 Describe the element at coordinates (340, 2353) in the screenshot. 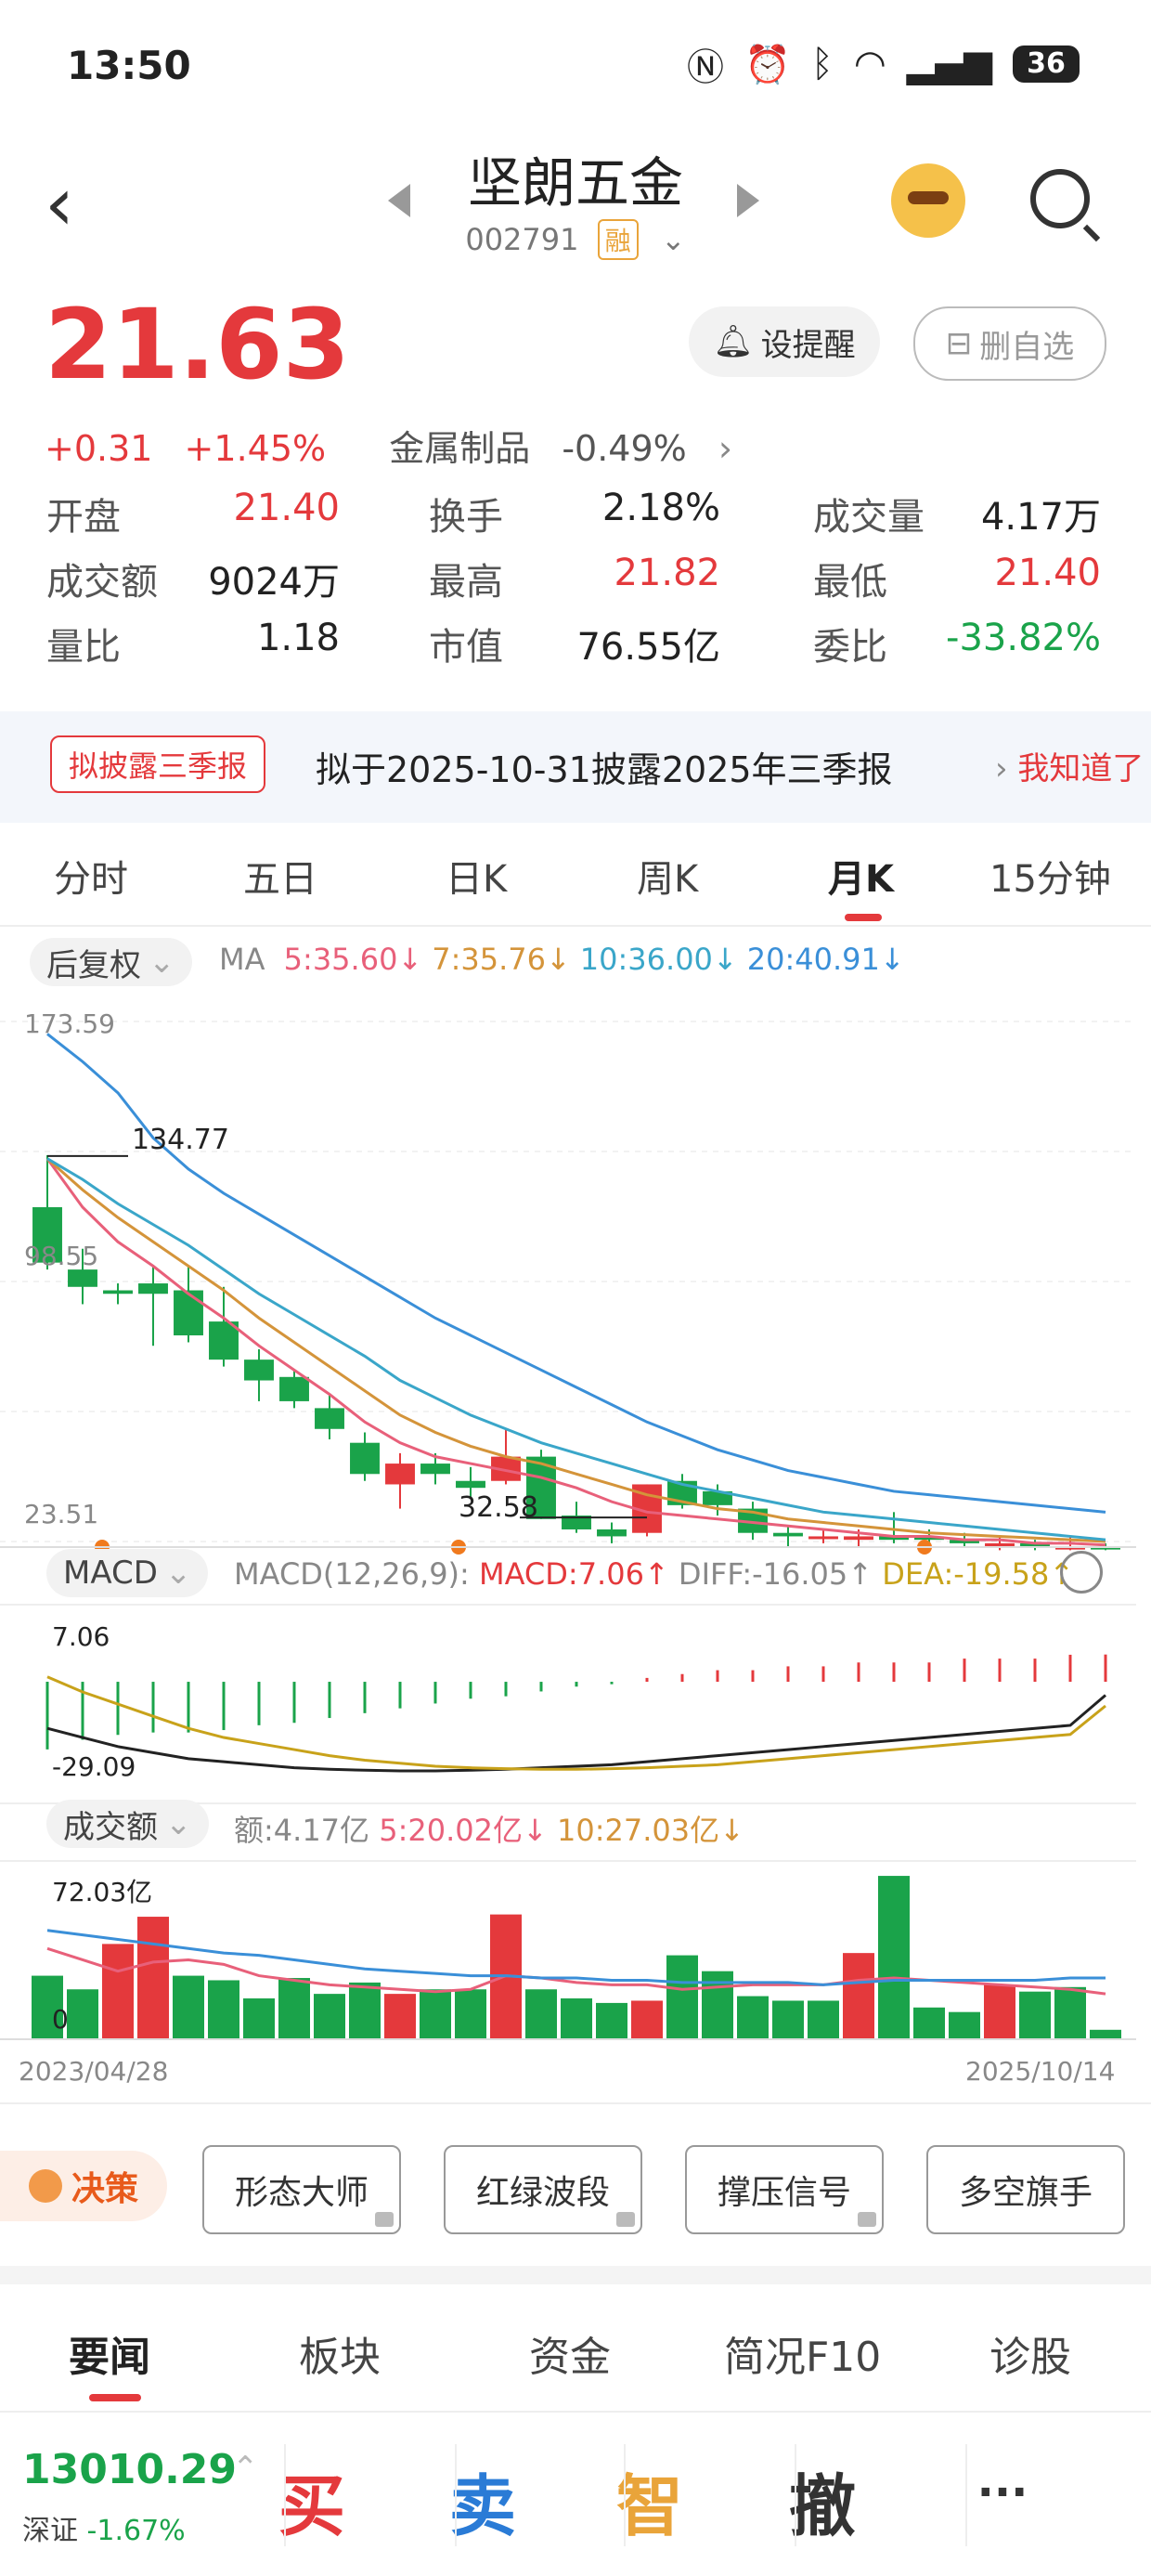

I see `news-tab-1: 板块` at that location.